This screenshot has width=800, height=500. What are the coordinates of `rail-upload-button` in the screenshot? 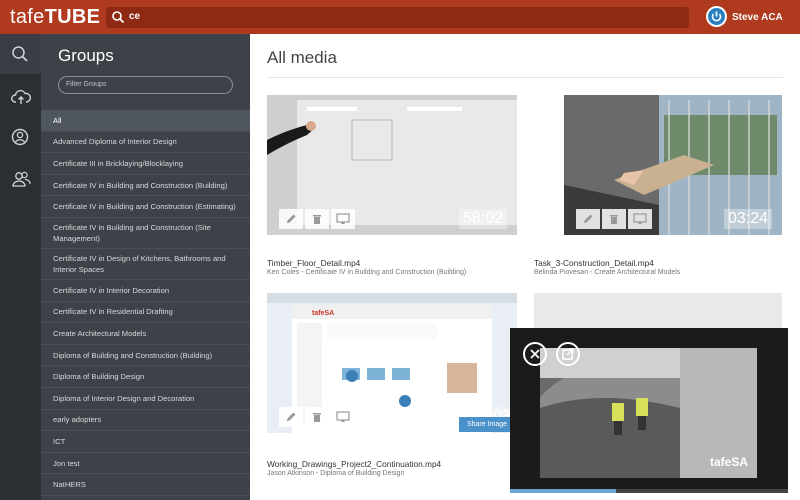 It's located at (20, 97).